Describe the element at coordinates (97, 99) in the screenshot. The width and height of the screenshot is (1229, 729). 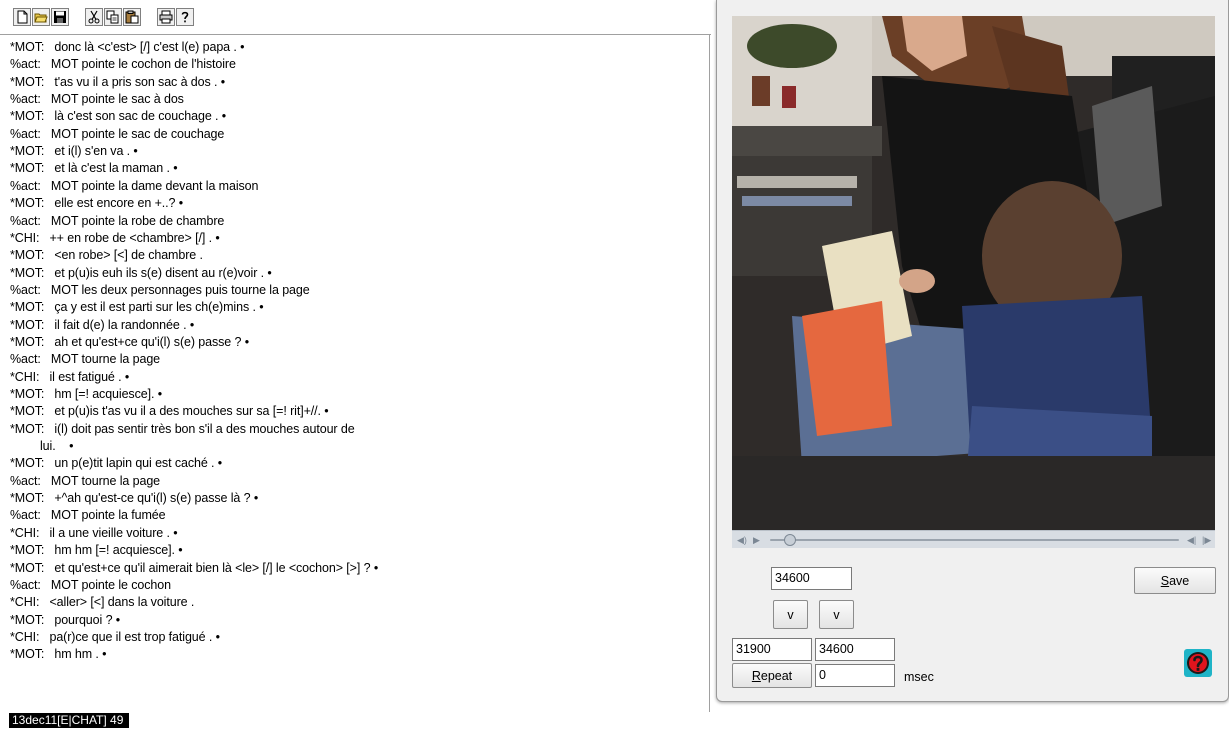
I see `transcript-line: %act: MOT pointe le sac à dos` at that location.